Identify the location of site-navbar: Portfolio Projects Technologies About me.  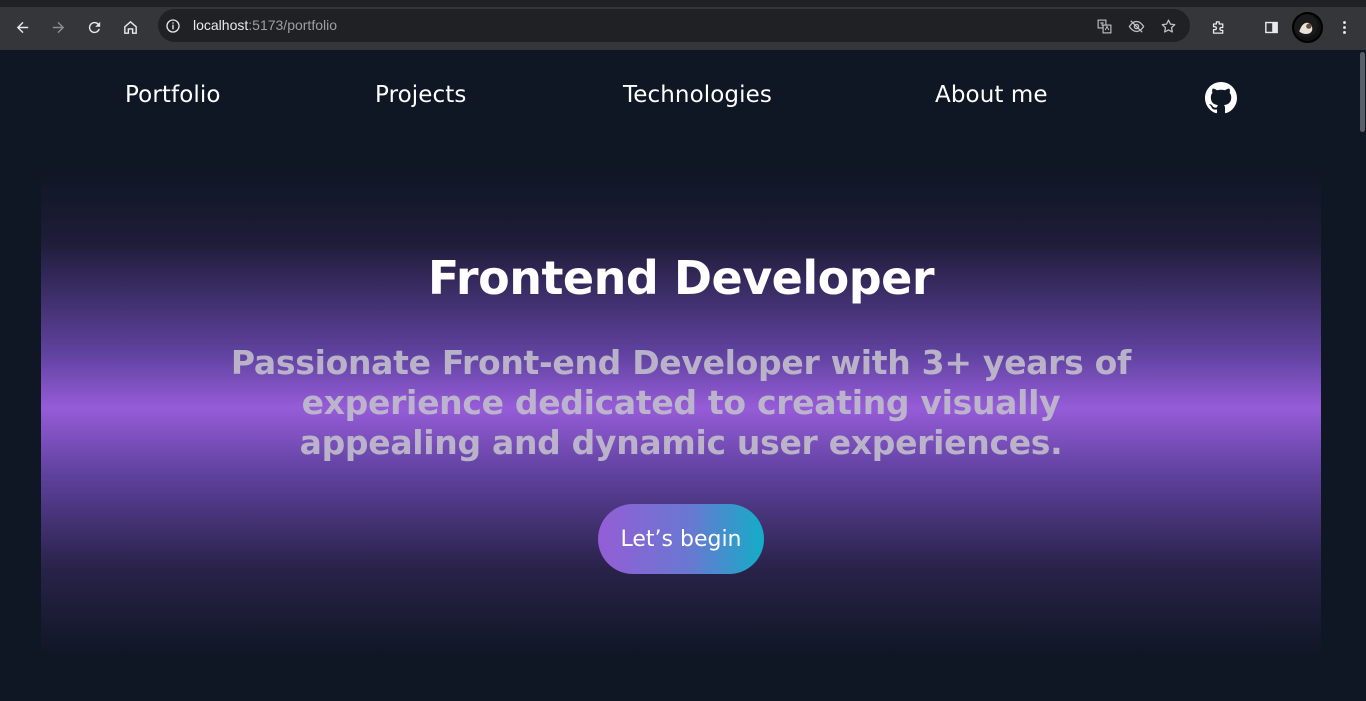
(679, 97).